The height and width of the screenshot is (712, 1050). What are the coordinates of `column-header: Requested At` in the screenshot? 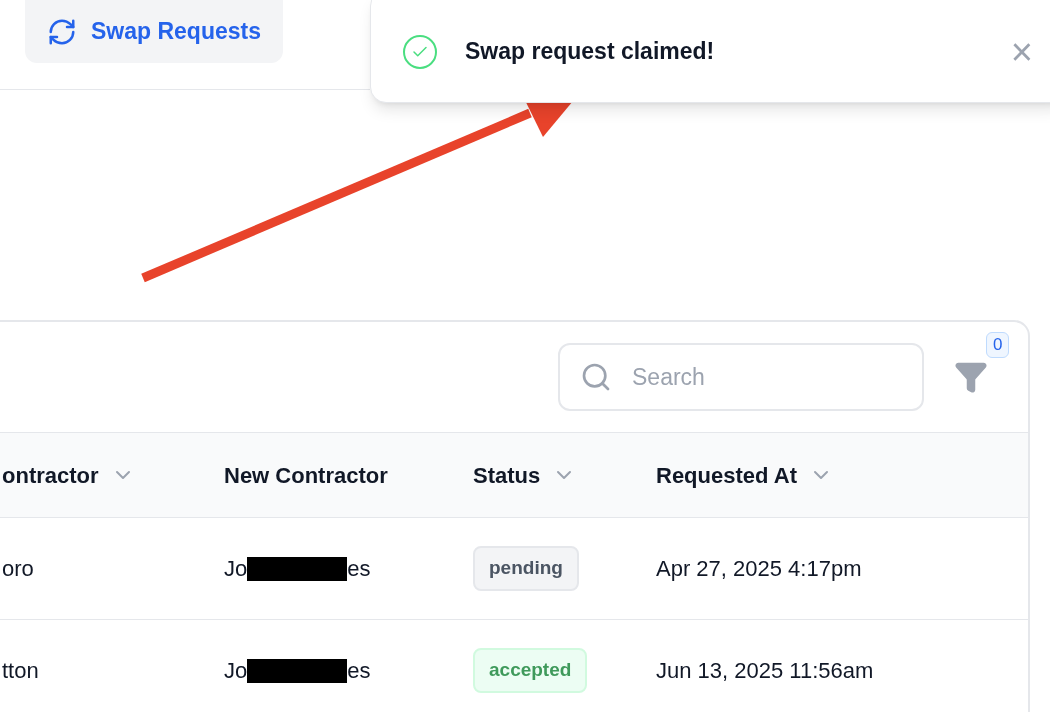 It's located at (726, 475).